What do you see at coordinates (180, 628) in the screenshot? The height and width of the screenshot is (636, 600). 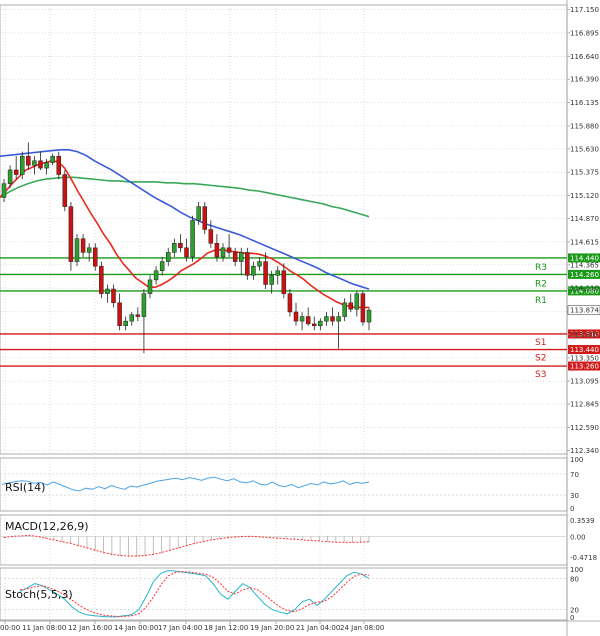 I see `time-tick-label: 17 Jan 04:00` at bounding box center [180, 628].